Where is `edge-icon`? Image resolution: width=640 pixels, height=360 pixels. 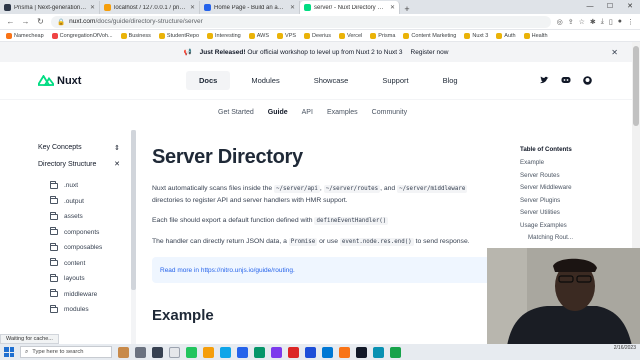 edge-icon is located at coordinates (225, 352).